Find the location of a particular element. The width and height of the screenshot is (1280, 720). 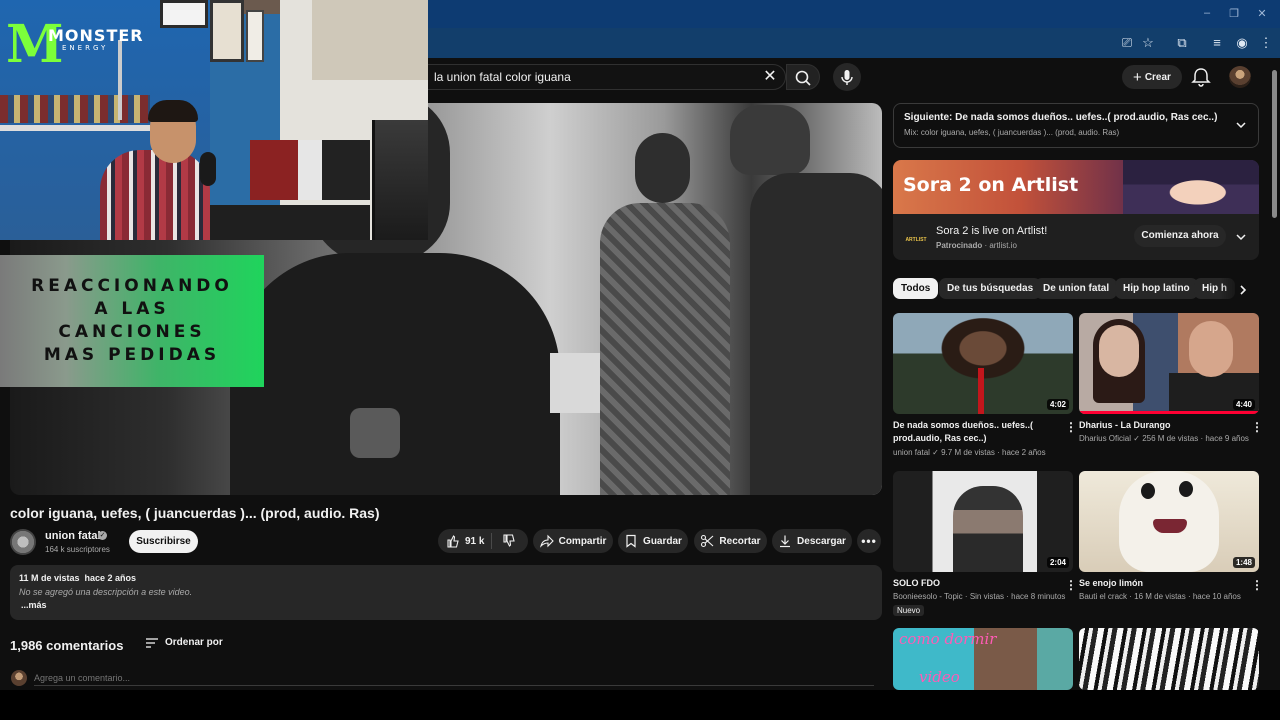

minimize-icon: – is located at coordinates (1207, 13).